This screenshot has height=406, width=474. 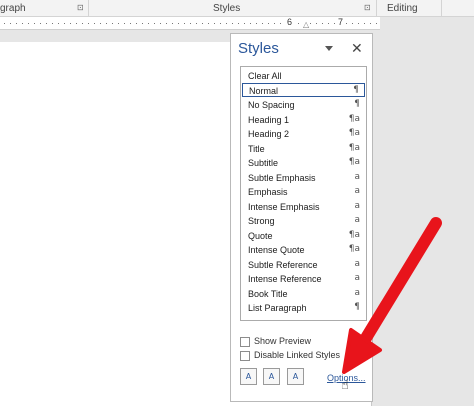 I want to click on red-arrow-annotation, so click(x=392, y=295).